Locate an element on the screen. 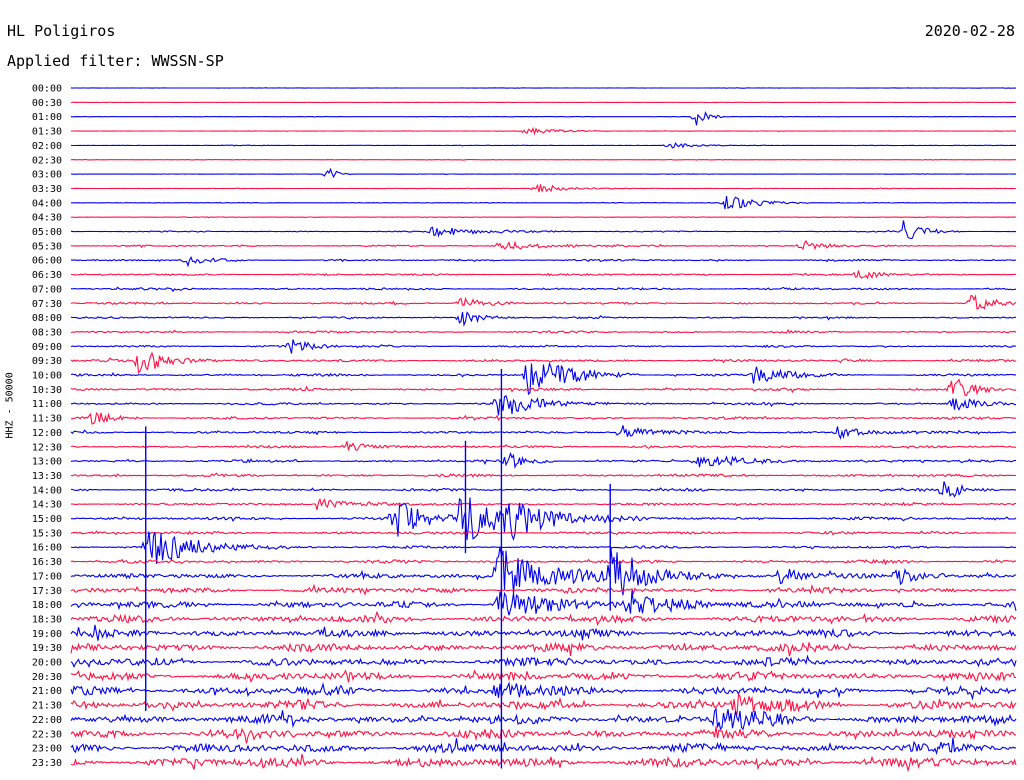 The width and height of the screenshot is (1024, 780). row-label-1600: 16:00 is located at coordinates (47, 548).